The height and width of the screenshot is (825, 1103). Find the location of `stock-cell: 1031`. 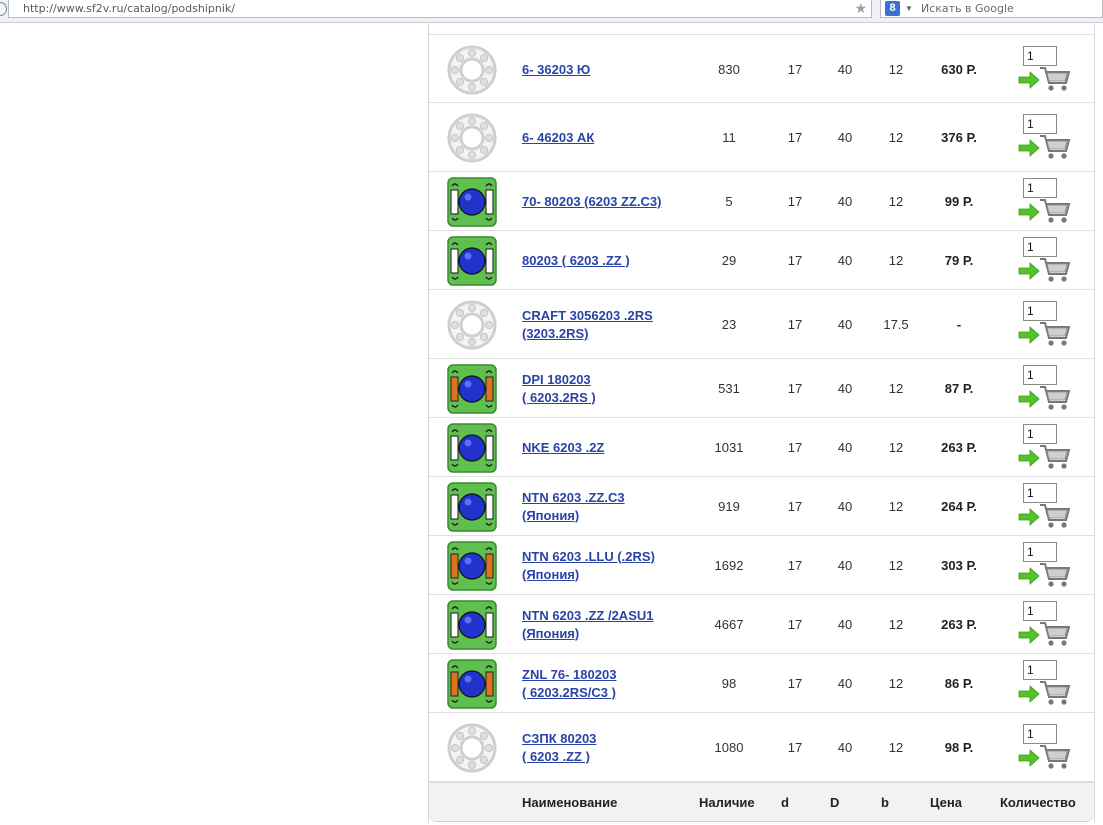

stock-cell: 1031 is located at coordinates (729, 447).